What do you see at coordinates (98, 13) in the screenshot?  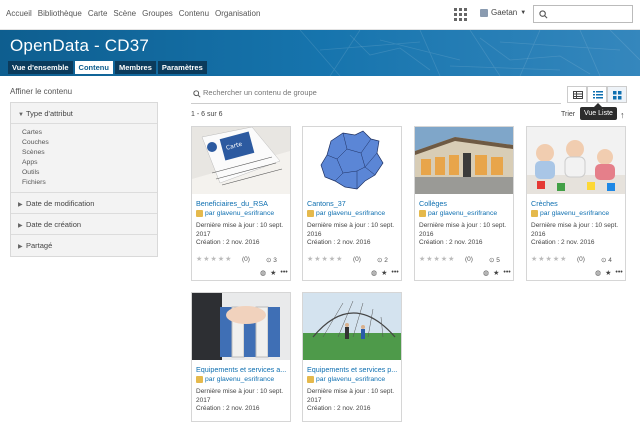 I see `nav-map: Carte` at bounding box center [98, 13].